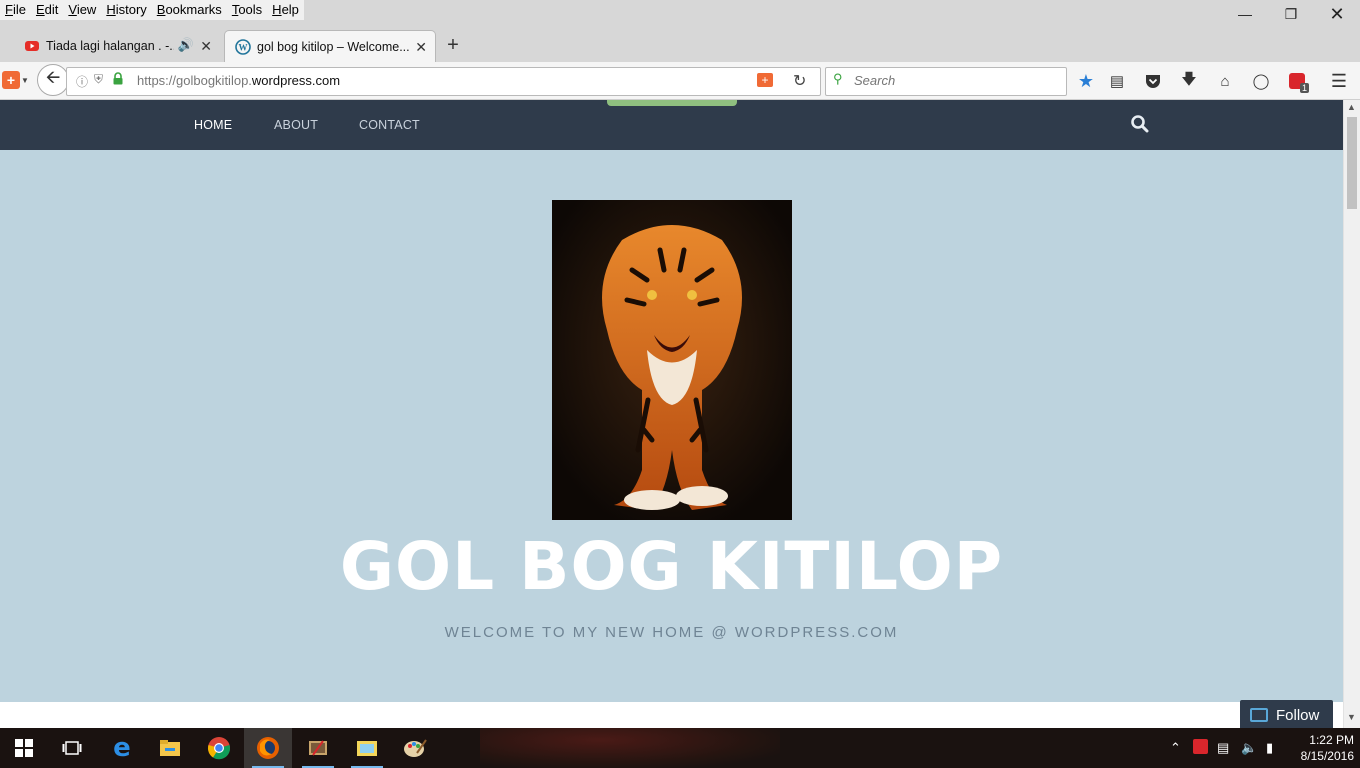 The width and height of the screenshot is (1360, 768). I want to click on tab-youtube: Tiada lagi halangan . -... 🔊 ✕, so click(117, 46).